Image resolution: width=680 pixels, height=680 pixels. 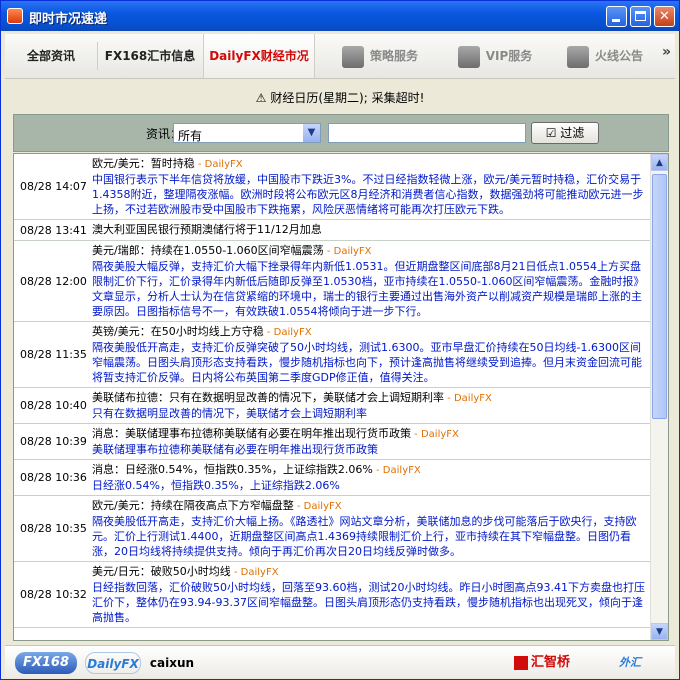 I want to click on news-headline: 欧元/美元：持续在隔夜高点下方窄幅盘整, so click(x=193, y=505).